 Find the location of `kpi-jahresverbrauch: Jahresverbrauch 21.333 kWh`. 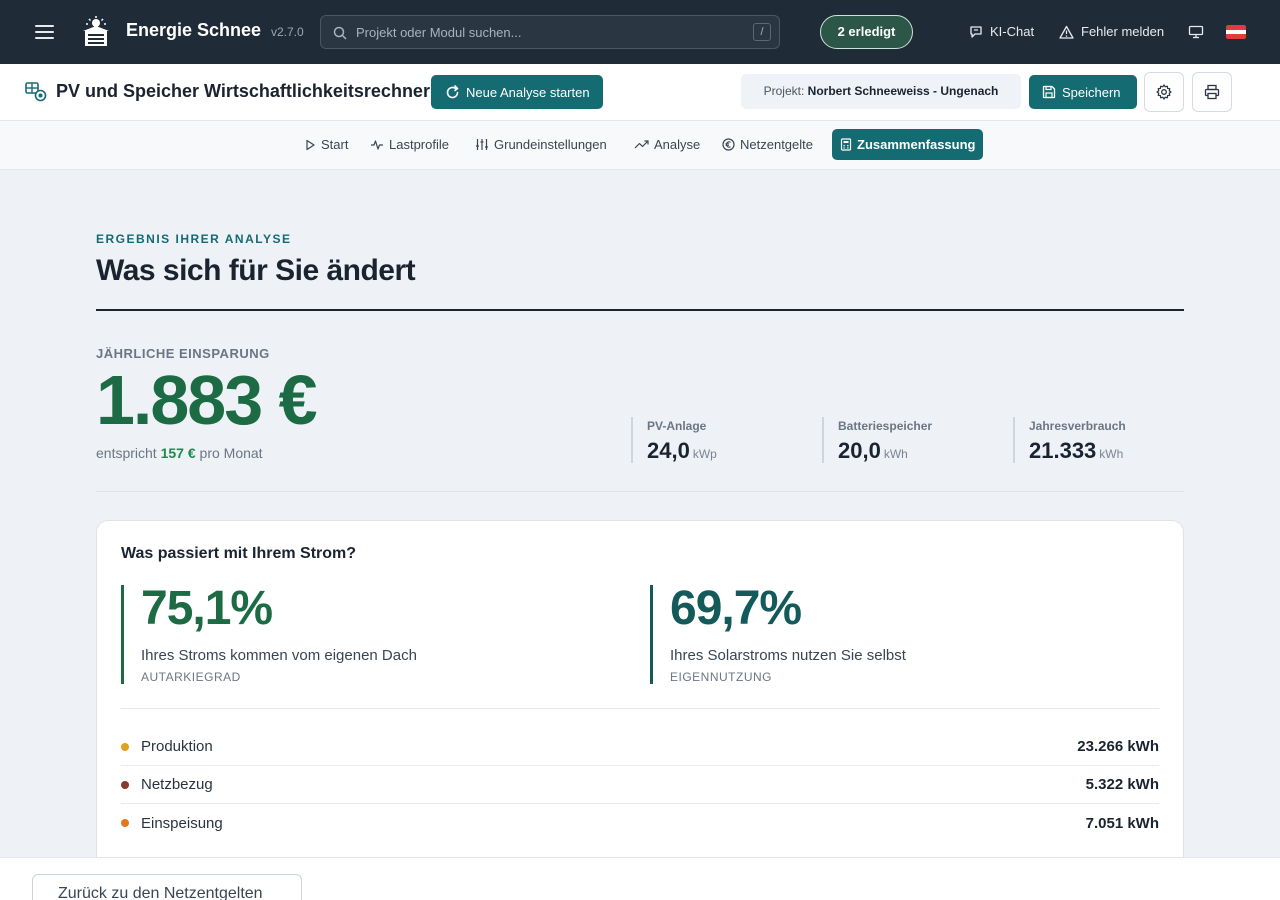

kpi-jahresverbrauch: Jahresverbrauch 21.333 kWh is located at coordinates (1098, 440).